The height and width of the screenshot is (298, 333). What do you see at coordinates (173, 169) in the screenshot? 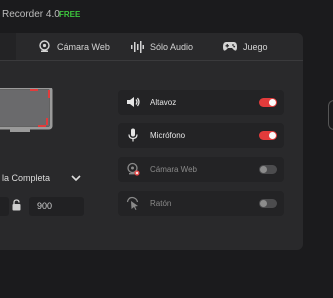
I see `device-label: Cámara Web` at bounding box center [173, 169].